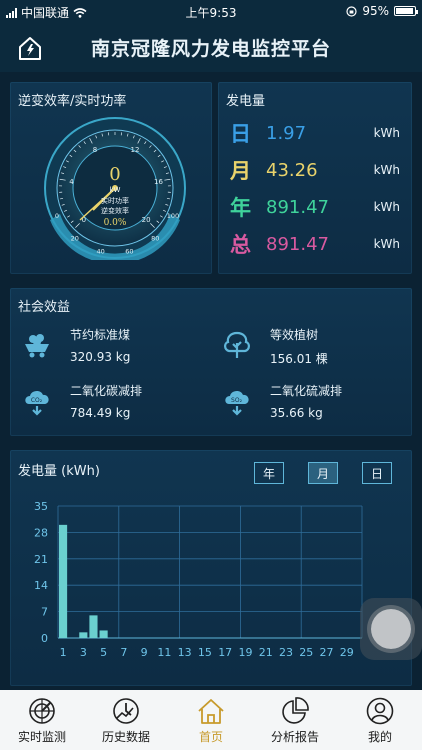 This screenshot has height=750, width=422. Describe the element at coordinates (37, 400) in the screenshot. I see `svg-text: CO₂` at that location.